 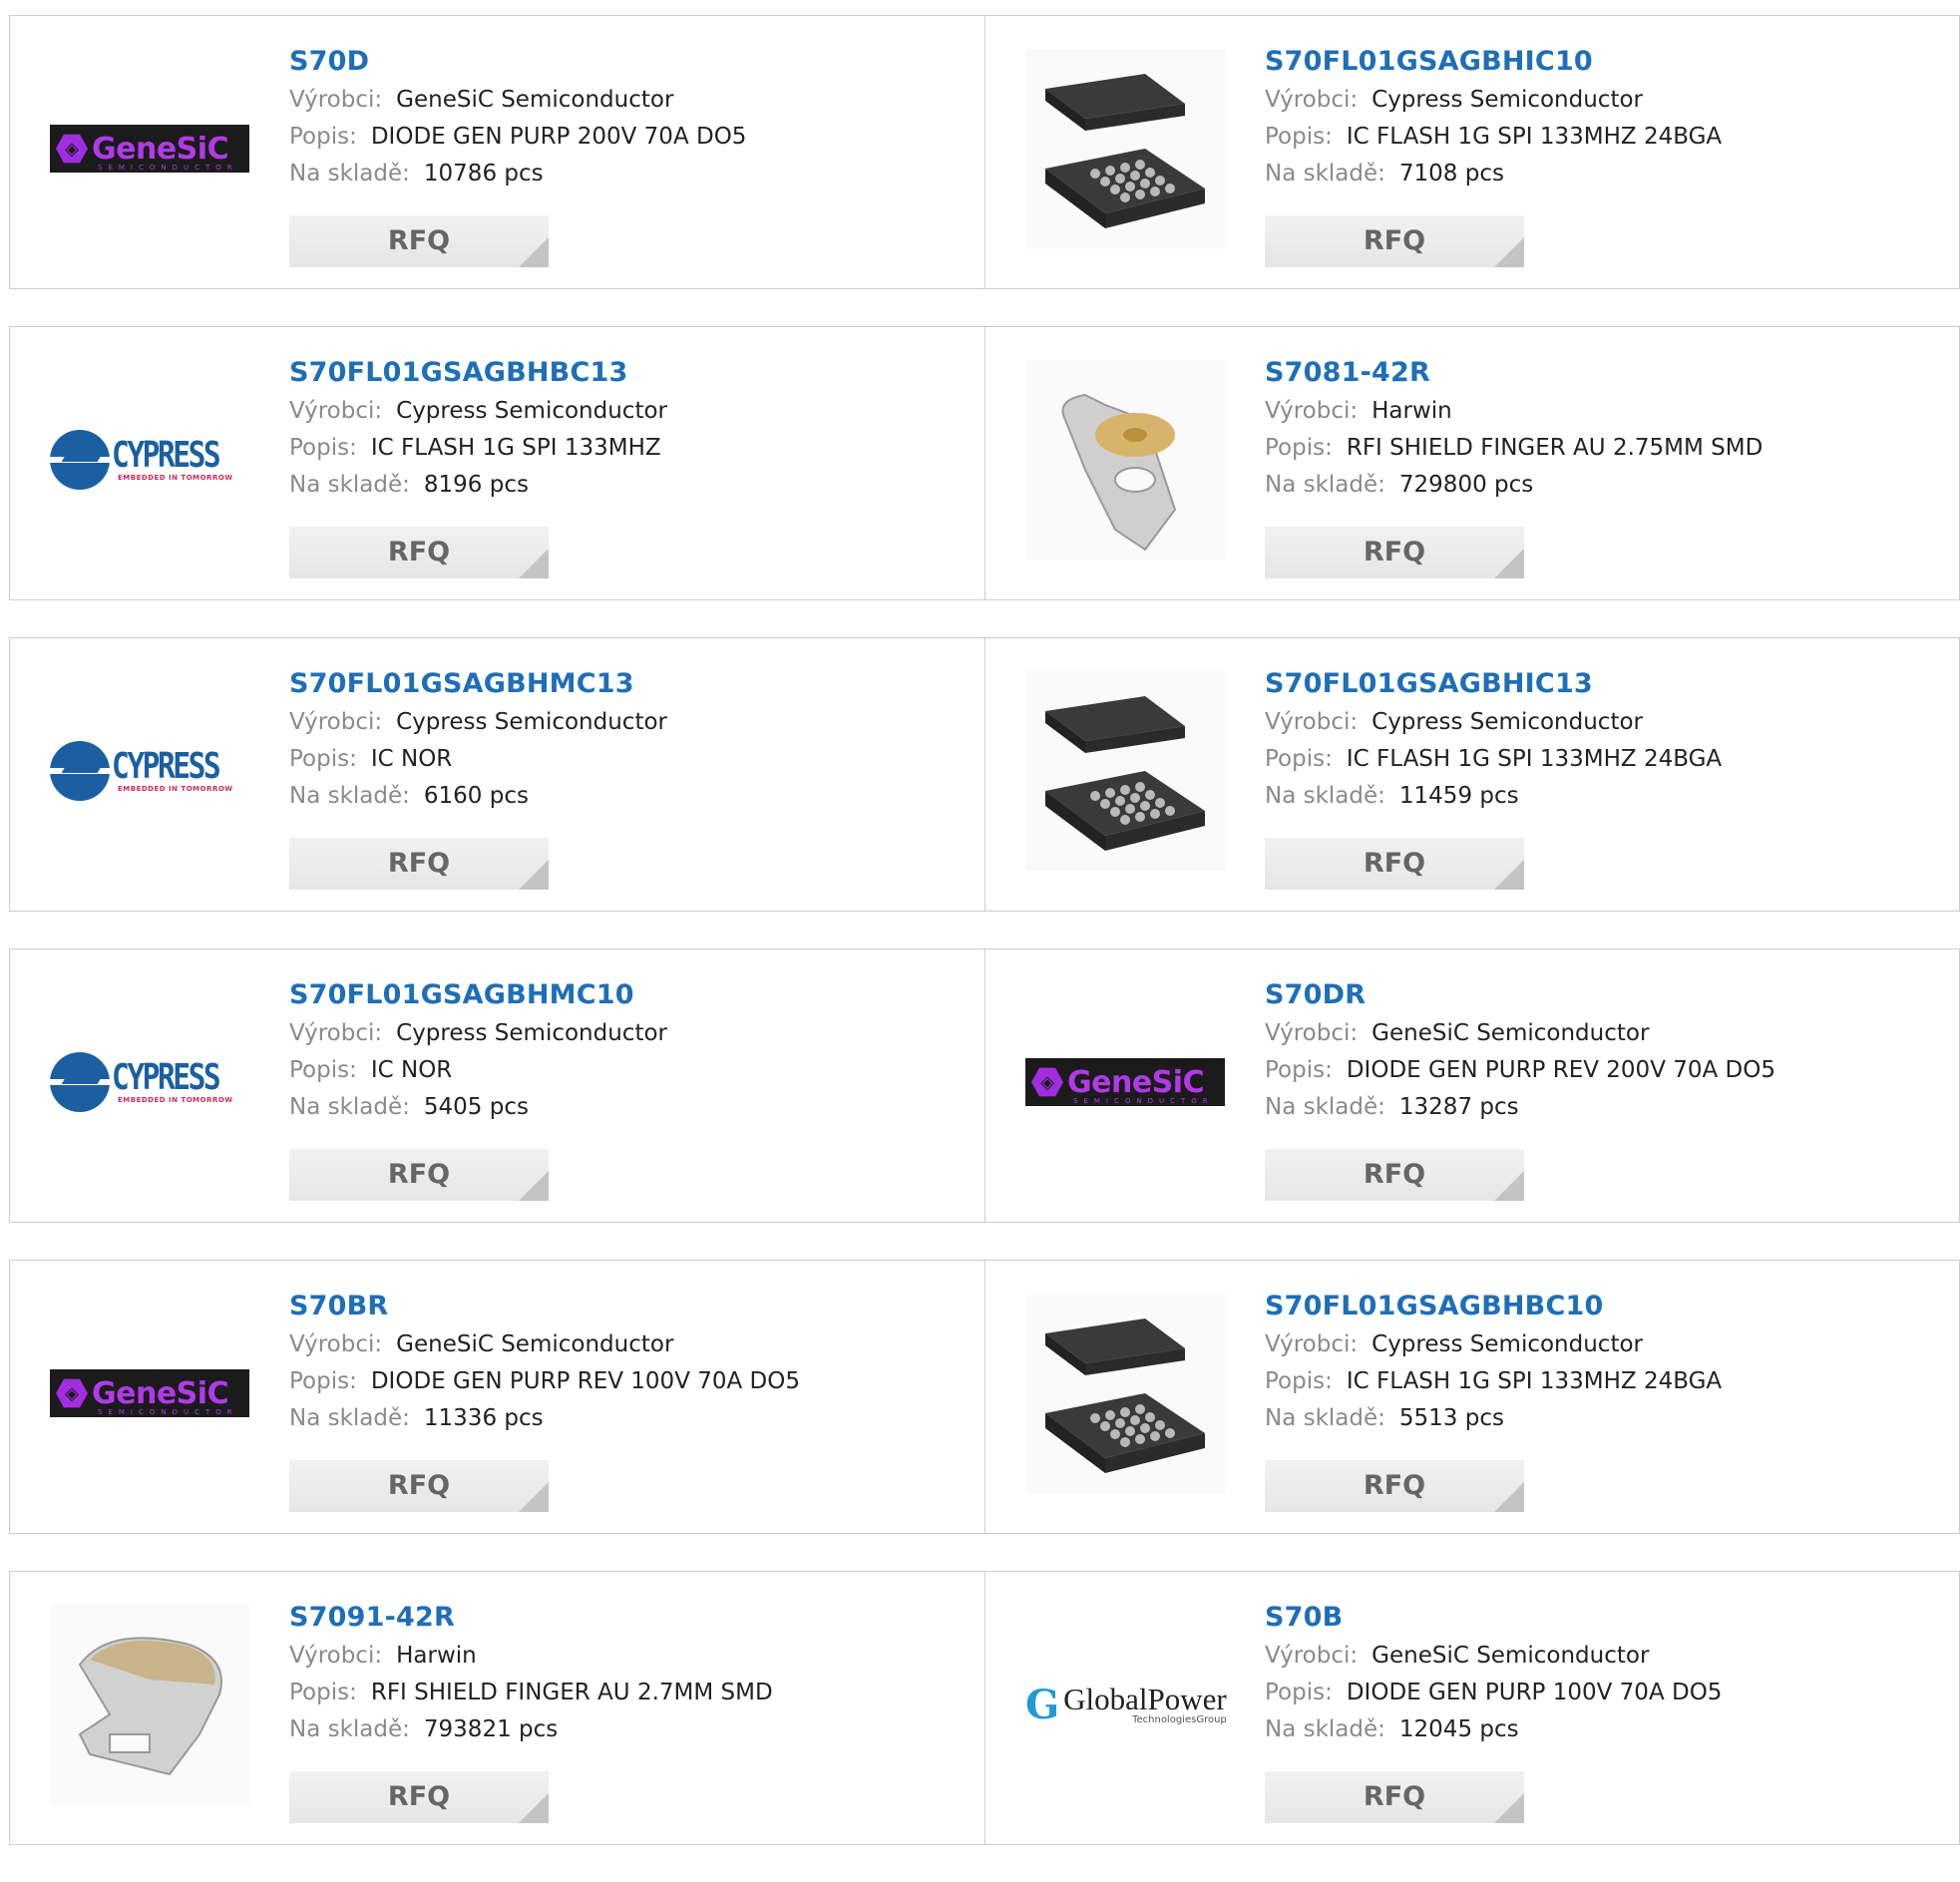 I want to click on part-number-link: S70FL01GSAGBHIC10, so click(x=1607, y=63).